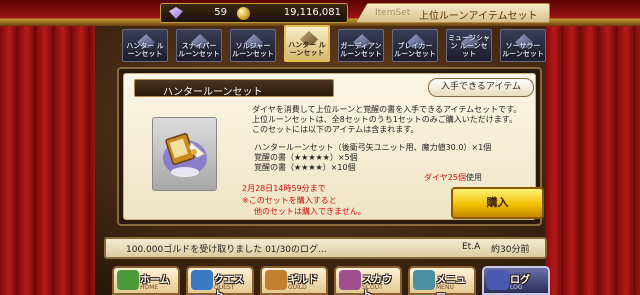 This screenshot has width=640, height=295. I want to click on price-text: ダイヤ25個使用, so click(453, 177).